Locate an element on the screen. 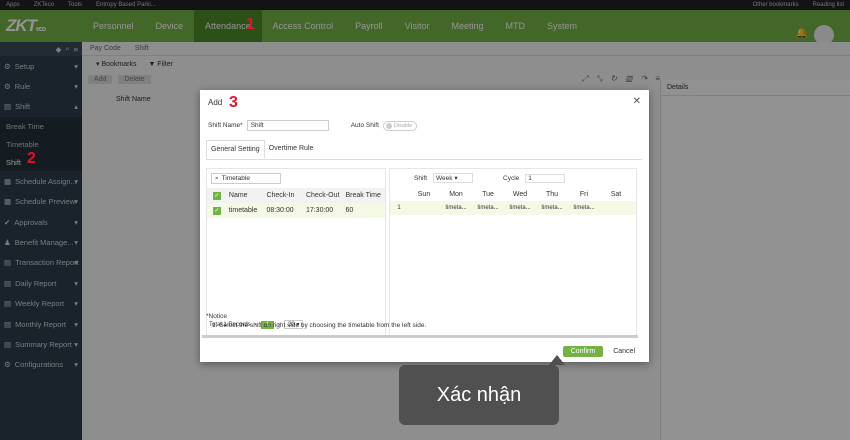 This screenshot has width=850, height=440. col-check-out: Check-Out is located at coordinates (322, 195).